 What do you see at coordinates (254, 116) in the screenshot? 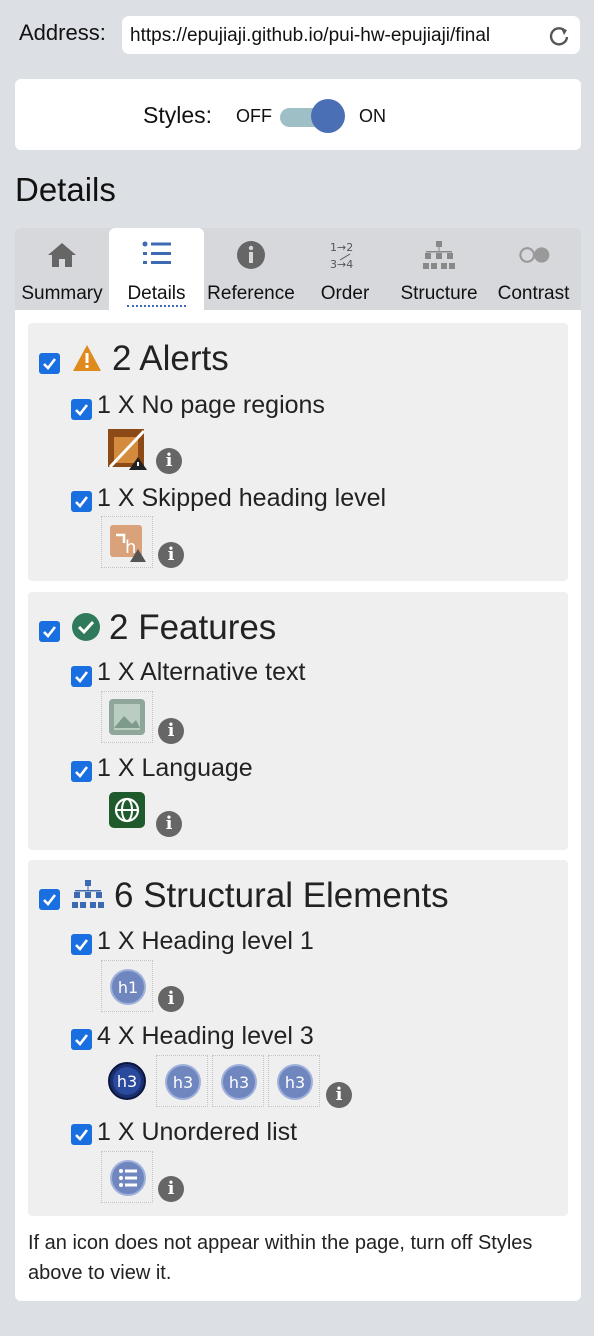
I see `styles-off-label: OFF` at bounding box center [254, 116].